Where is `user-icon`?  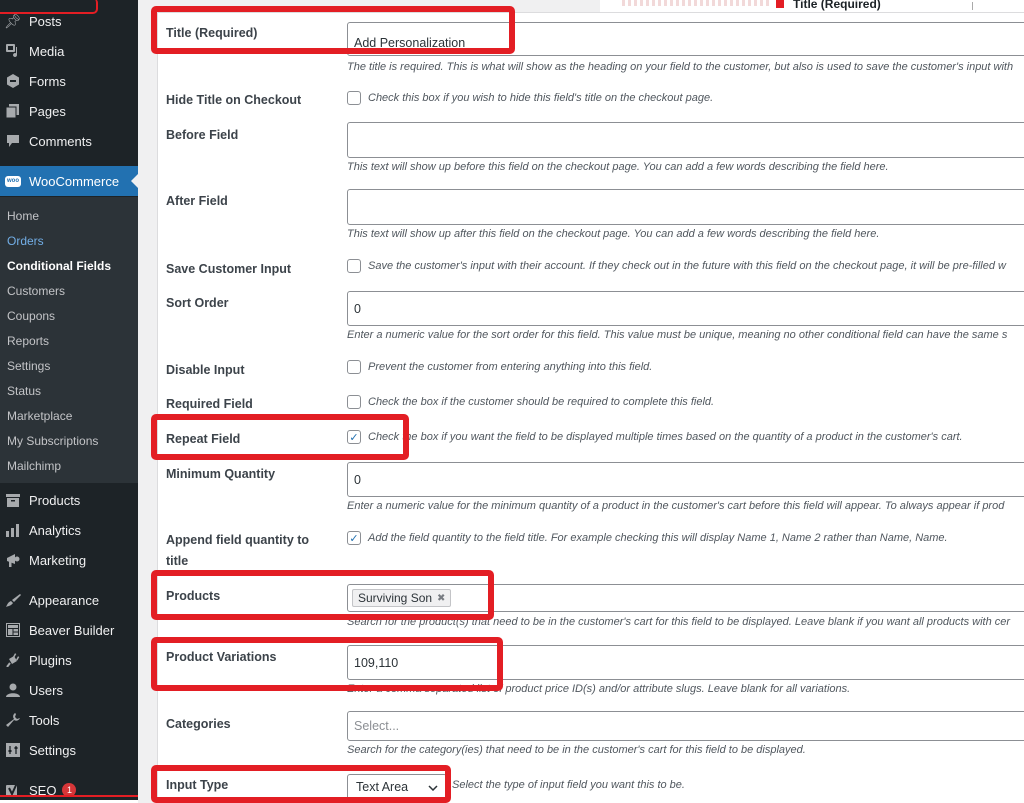
user-icon is located at coordinates (13, 690).